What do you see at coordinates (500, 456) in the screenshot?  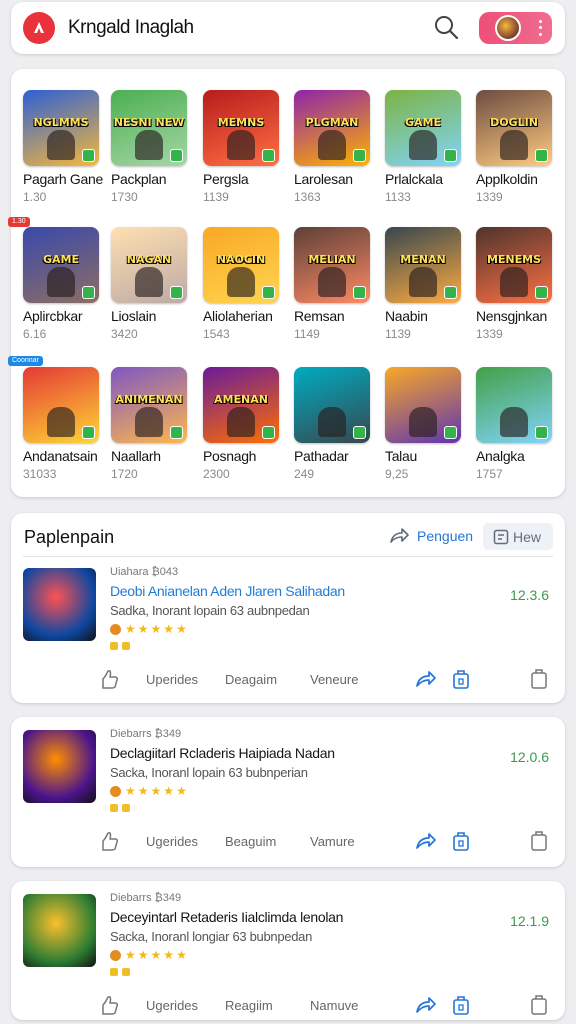 I see `game-name: Analgka` at bounding box center [500, 456].